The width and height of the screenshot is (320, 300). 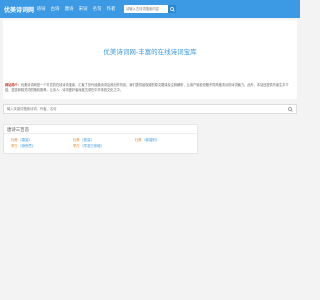 What do you see at coordinates (150, 52) in the screenshot?
I see `page-title: 优美诗词网-丰富的在线诗词宝库` at bounding box center [150, 52].